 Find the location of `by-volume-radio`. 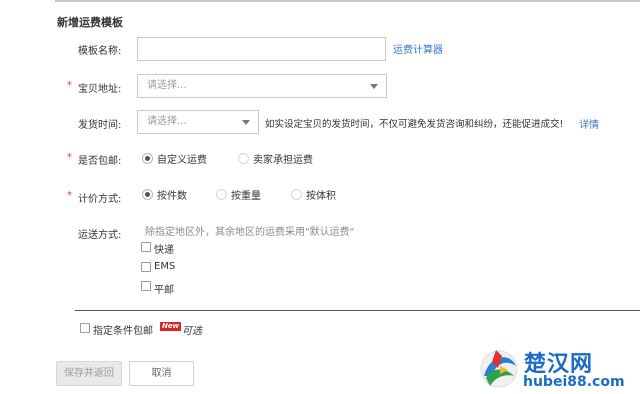

by-volume-radio is located at coordinates (296, 194).